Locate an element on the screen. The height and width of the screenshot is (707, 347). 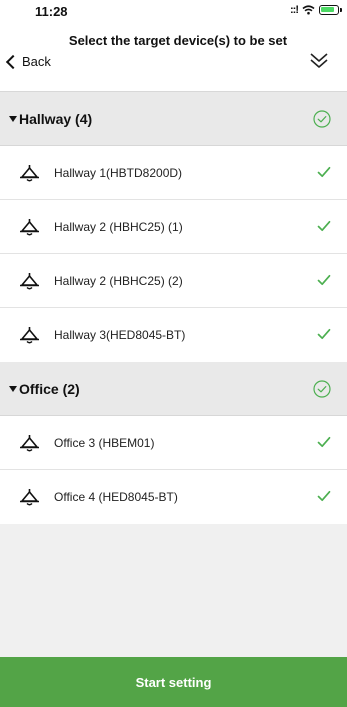
back-button: Back is located at coordinates (28, 61).